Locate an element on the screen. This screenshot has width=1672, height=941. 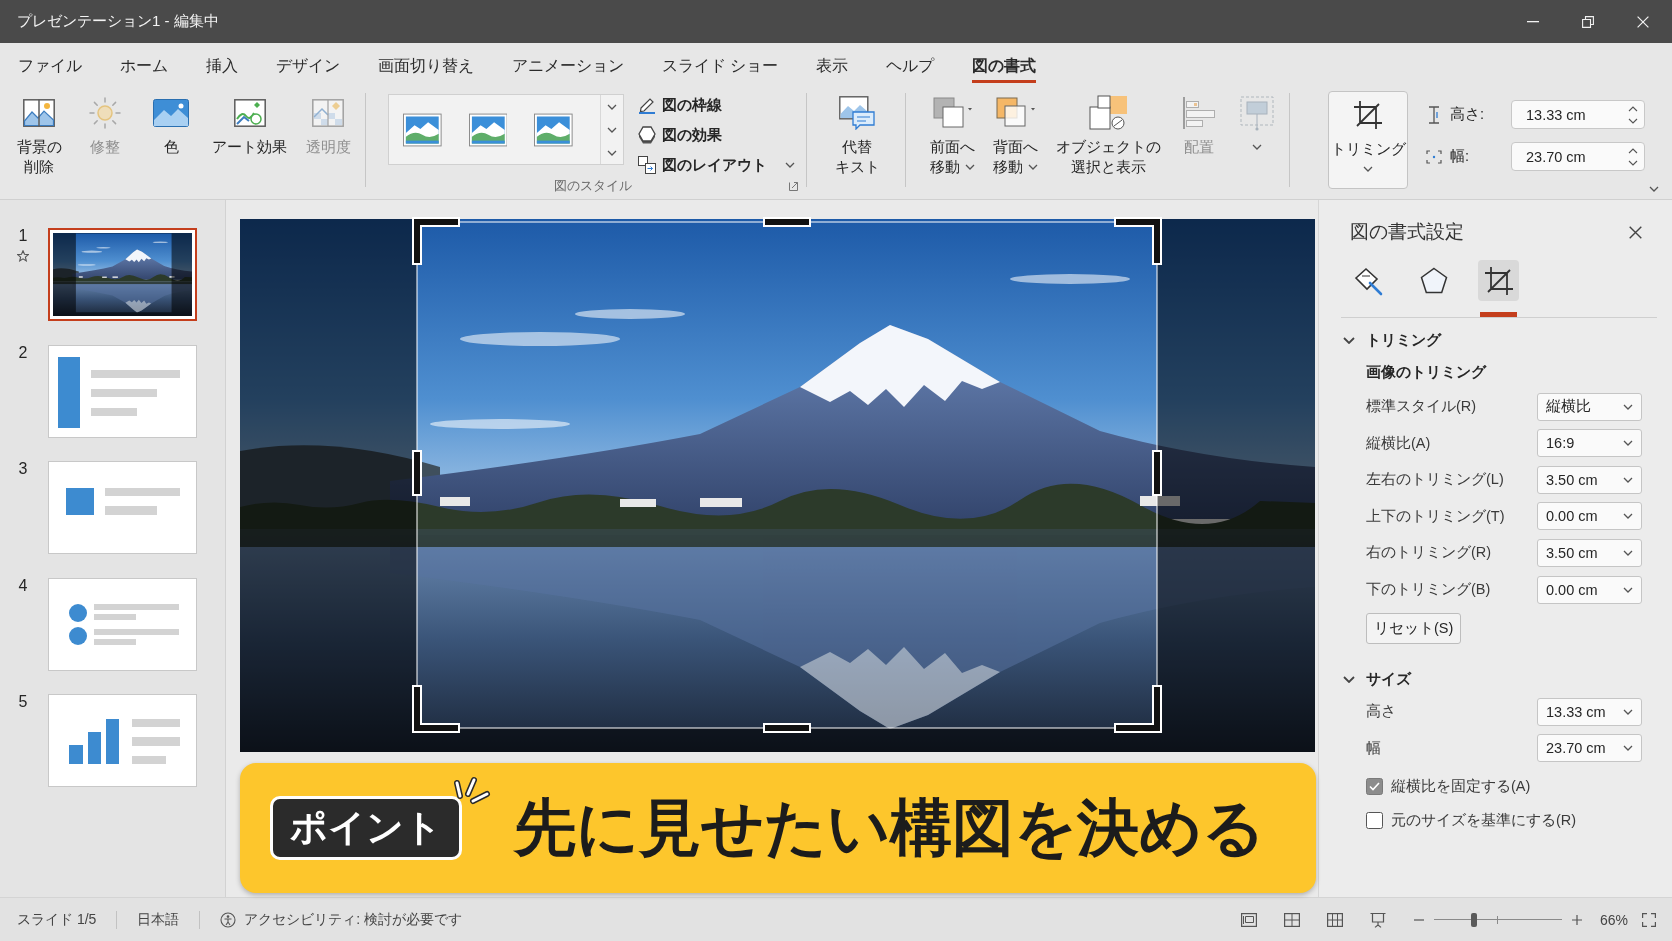
zoom-slider-thumb is located at coordinates (1473, 919).